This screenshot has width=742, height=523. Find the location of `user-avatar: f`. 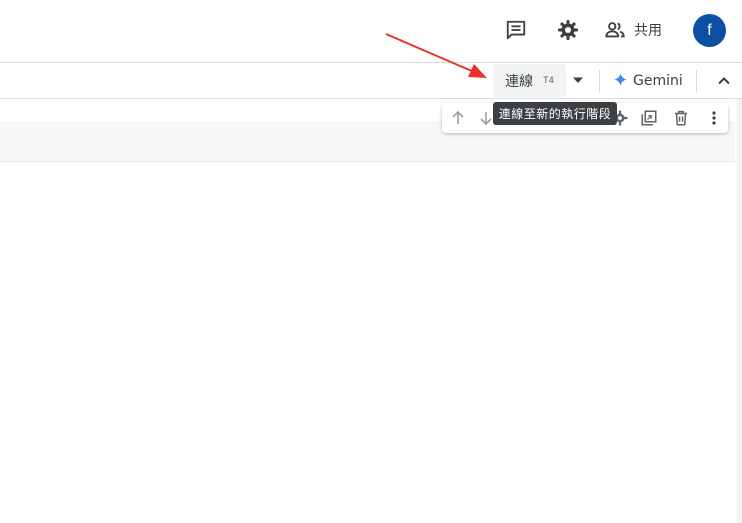

user-avatar: f is located at coordinates (709, 30).